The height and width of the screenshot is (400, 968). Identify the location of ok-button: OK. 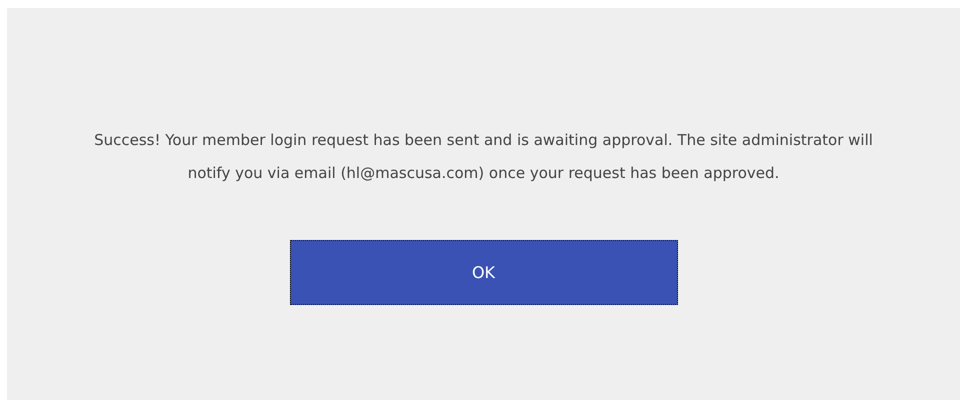
(484, 272).